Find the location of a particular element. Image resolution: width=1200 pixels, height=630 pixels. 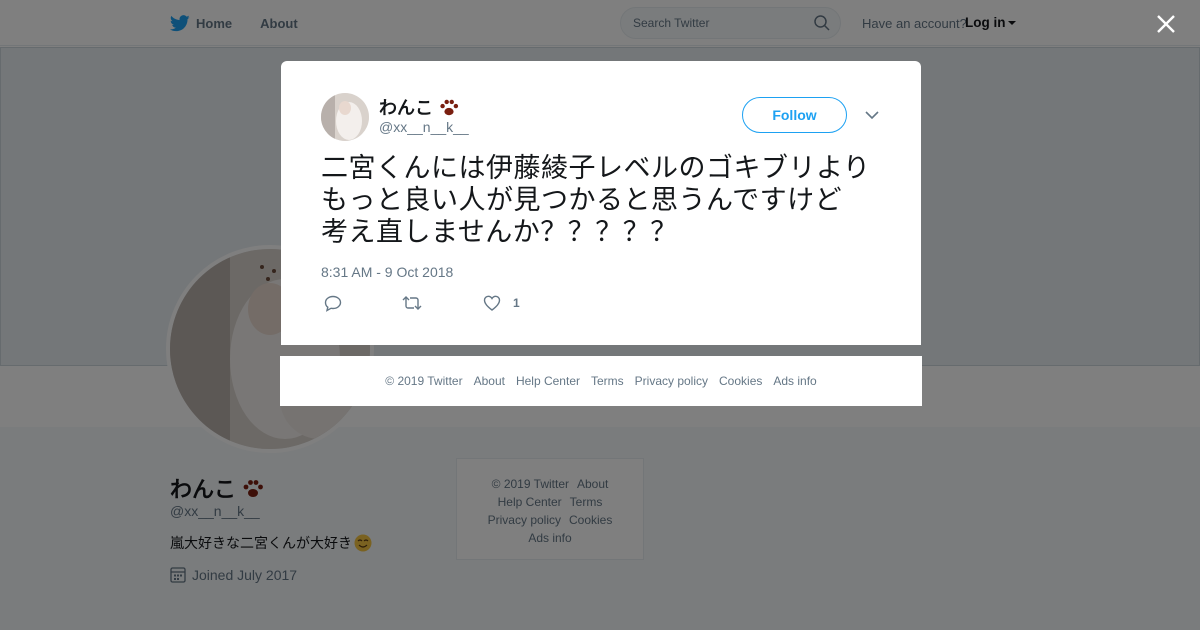

close-icon is located at coordinates (1166, 24).